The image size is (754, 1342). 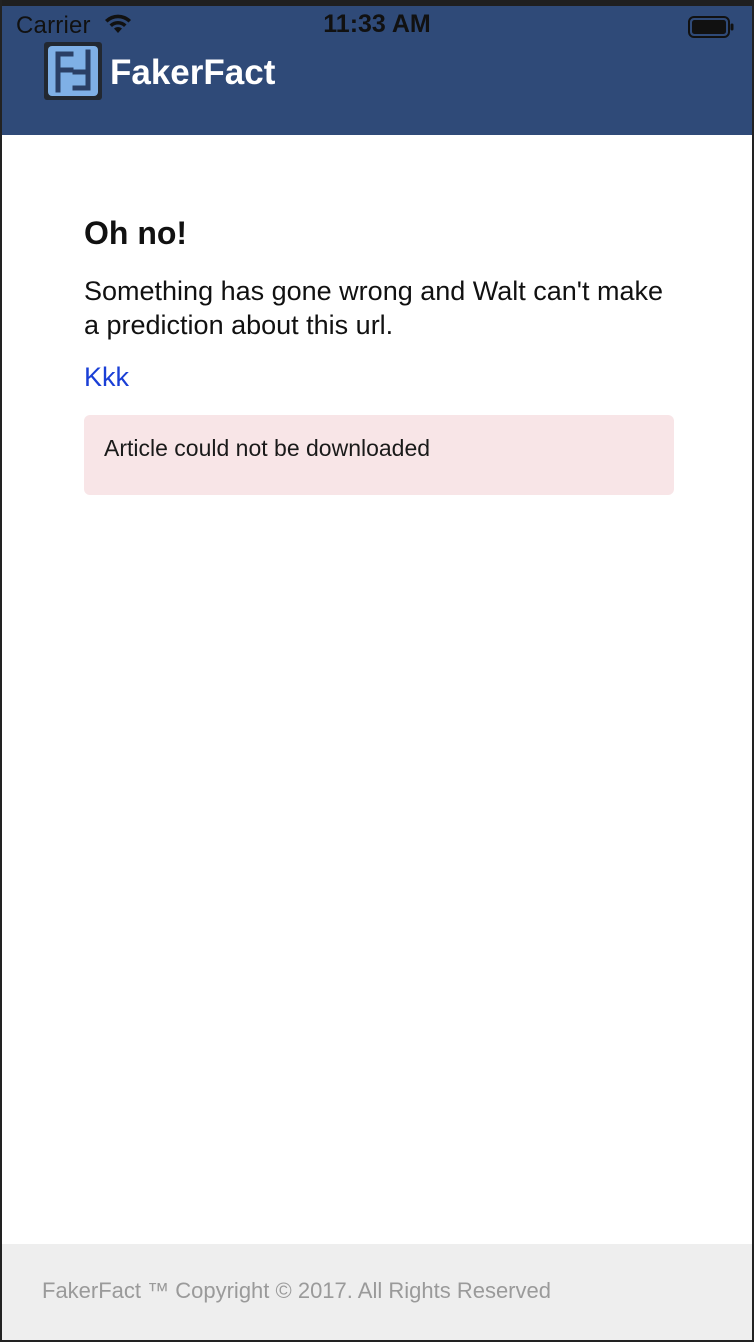 I want to click on error-heading: Oh no!, so click(x=136, y=233).